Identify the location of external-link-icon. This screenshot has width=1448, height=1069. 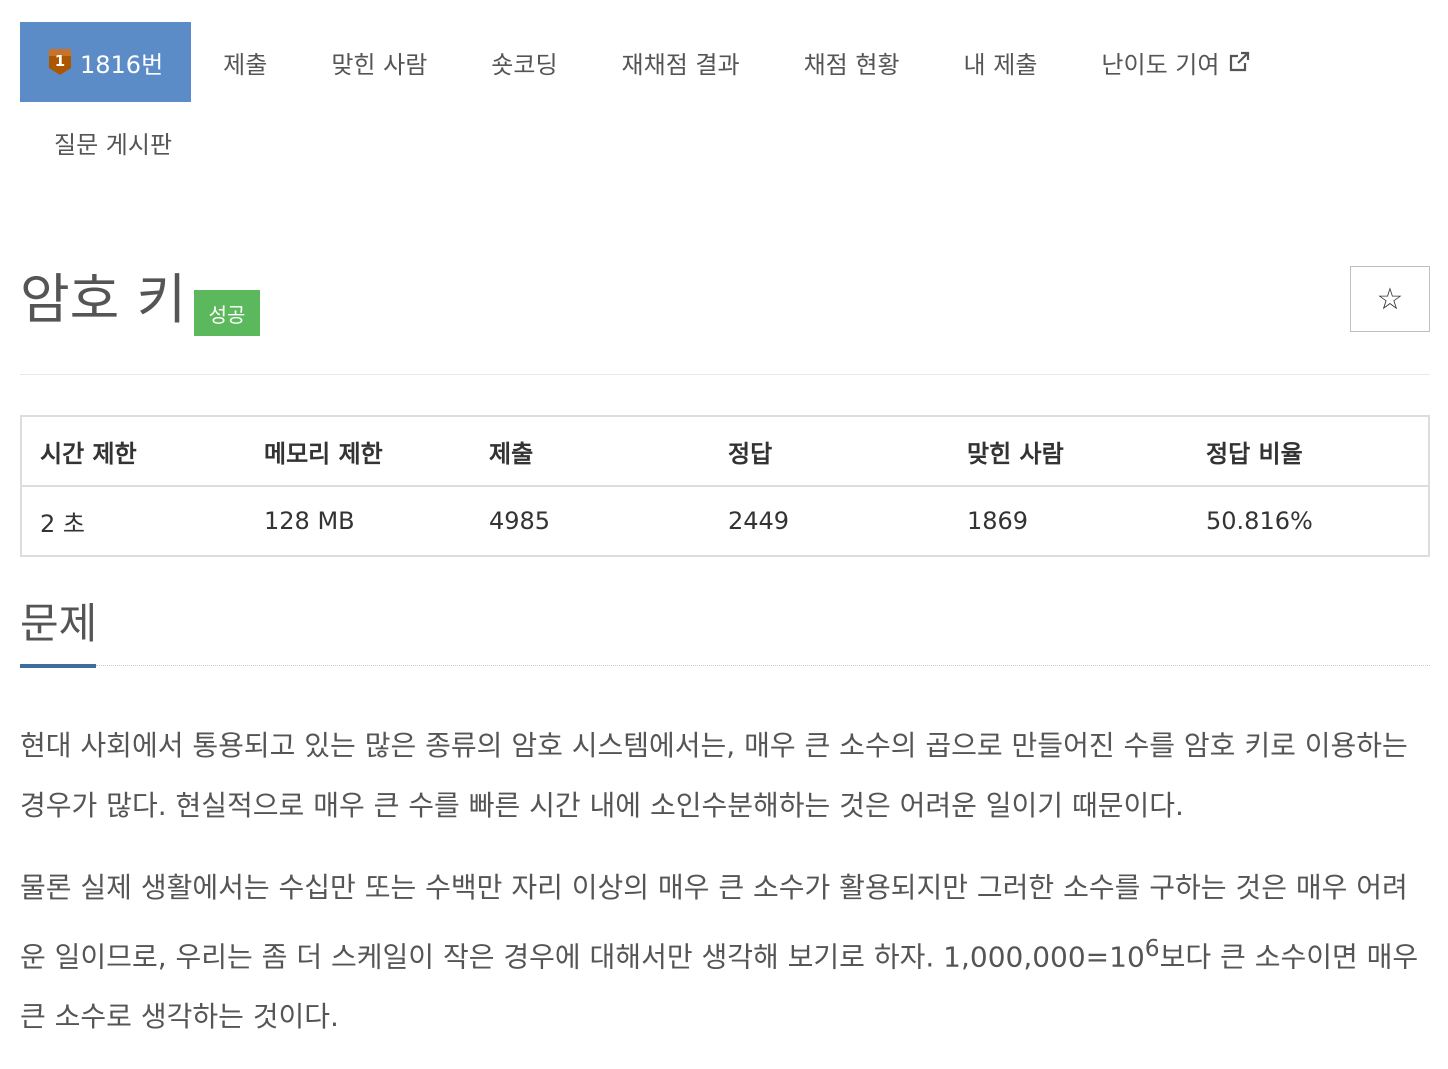
(1239, 62).